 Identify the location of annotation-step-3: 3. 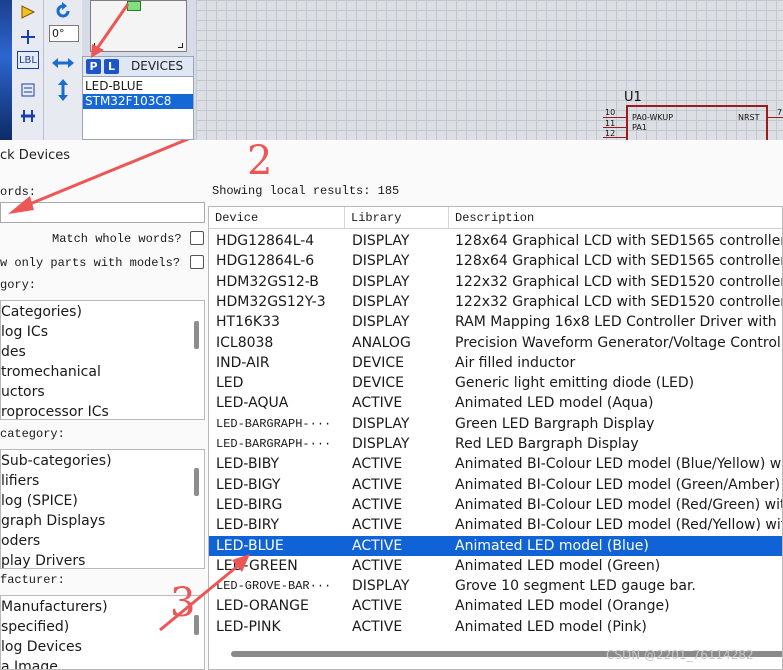
(183, 603).